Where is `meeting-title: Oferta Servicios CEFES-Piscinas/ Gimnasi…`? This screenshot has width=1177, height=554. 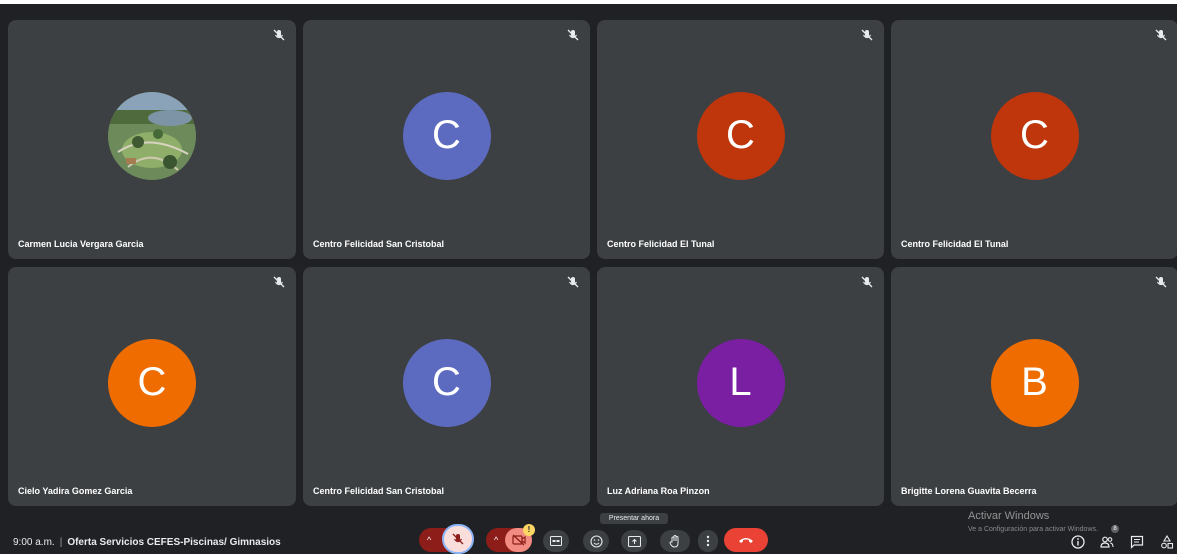
meeting-title: Oferta Servicios CEFES-Piscinas/ Gimnasi… is located at coordinates (174, 542).